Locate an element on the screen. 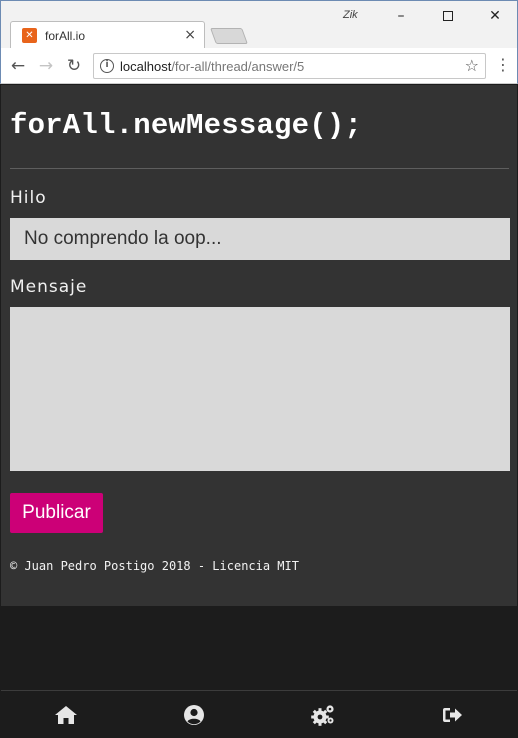 The image size is (518, 738). maximize-button is located at coordinates (448, 16).